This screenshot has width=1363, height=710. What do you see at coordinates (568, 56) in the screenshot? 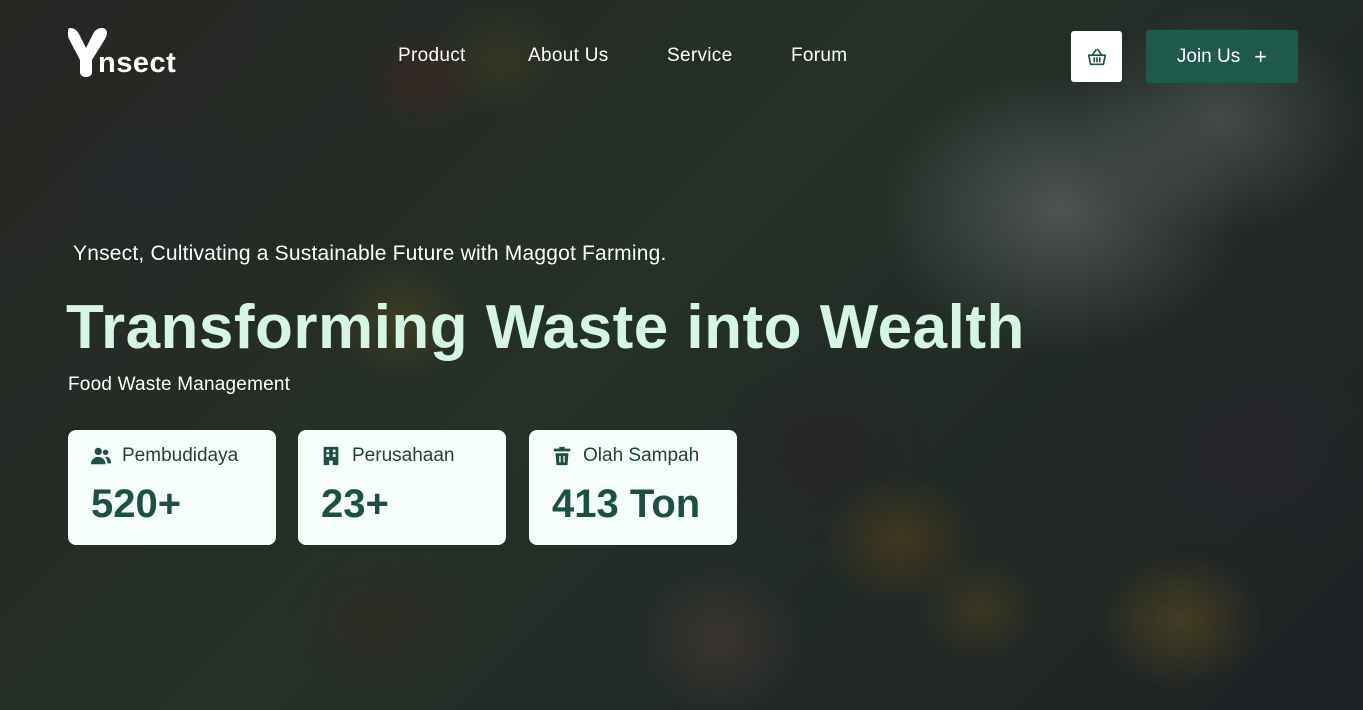
I see `nav-item-about-us: About Us` at bounding box center [568, 56].